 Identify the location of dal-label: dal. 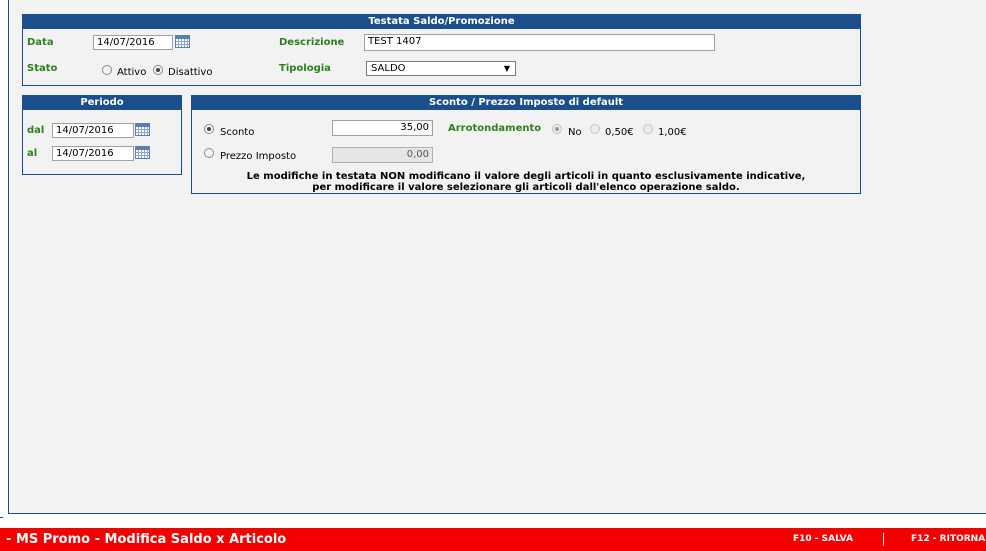
(36, 130).